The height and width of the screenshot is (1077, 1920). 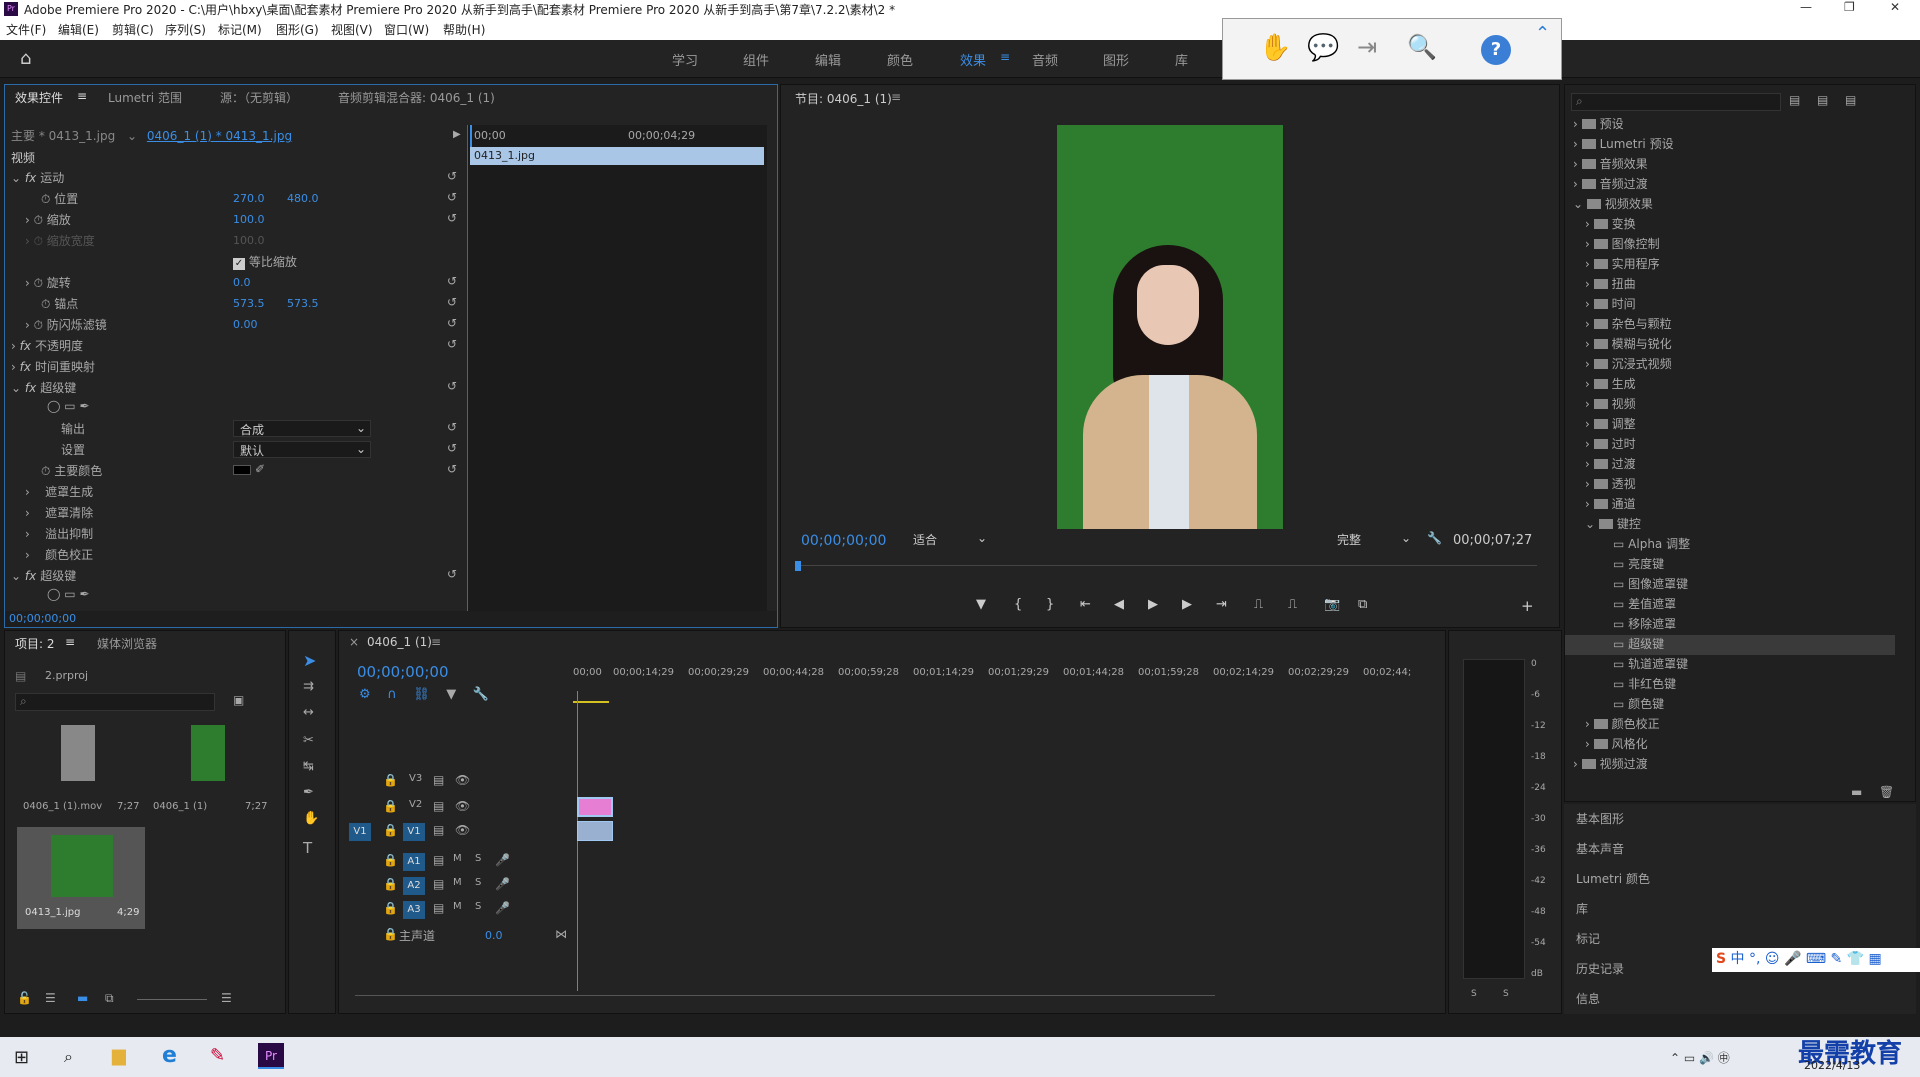 I want to click on workspace-audio: 音频, so click(x=1045, y=59).